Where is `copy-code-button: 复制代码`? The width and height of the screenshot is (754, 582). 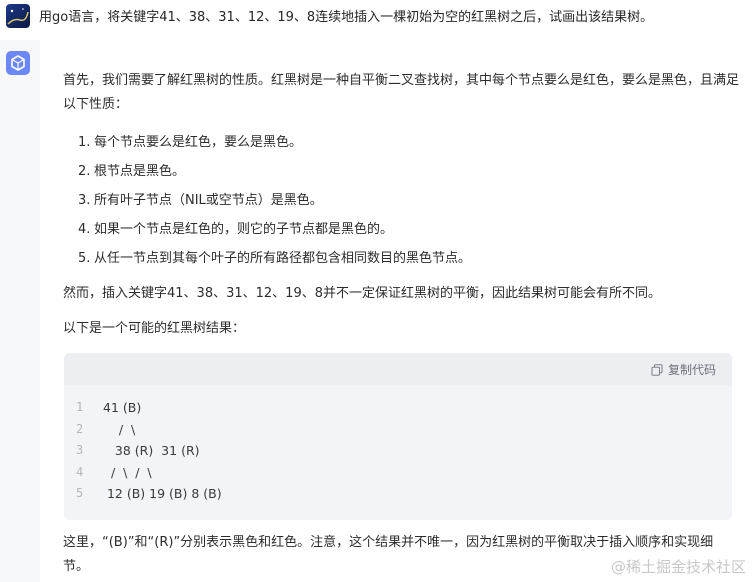
copy-code-button: 复制代码 is located at coordinates (683, 369).